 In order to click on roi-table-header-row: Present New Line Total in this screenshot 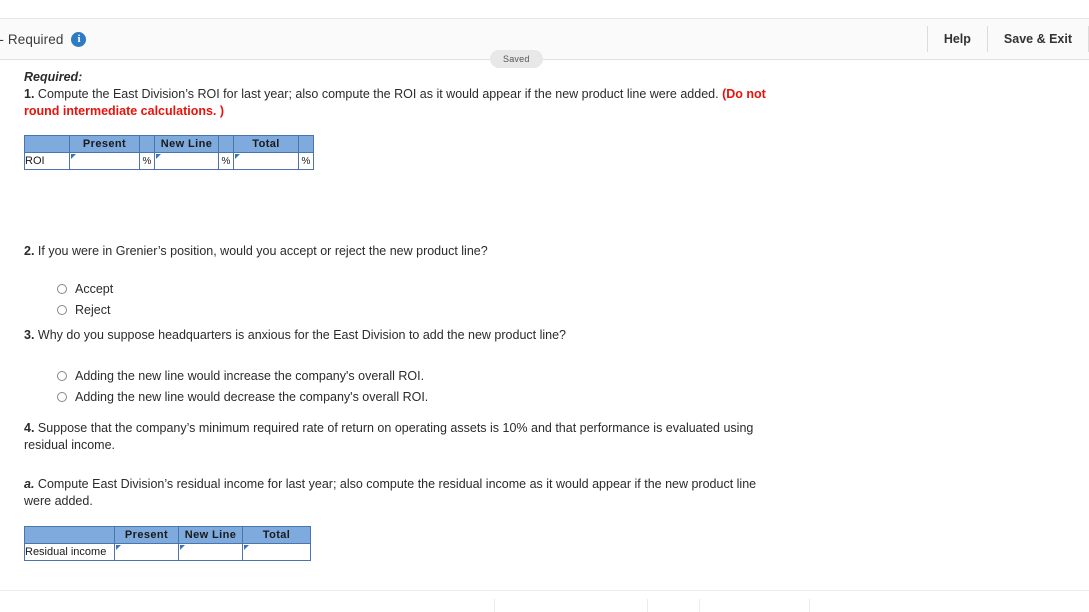, I will do `click(169, 144)`.